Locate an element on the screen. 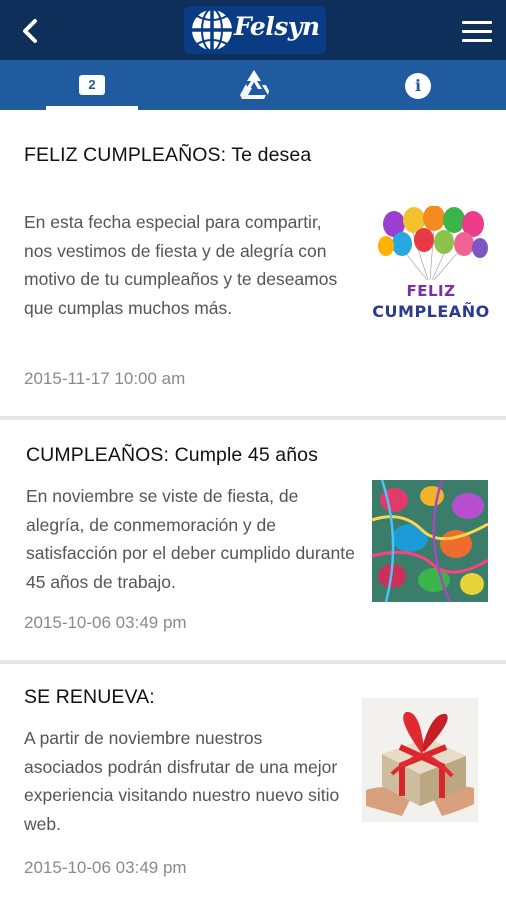  back-button is located at coordinates (31, 31).